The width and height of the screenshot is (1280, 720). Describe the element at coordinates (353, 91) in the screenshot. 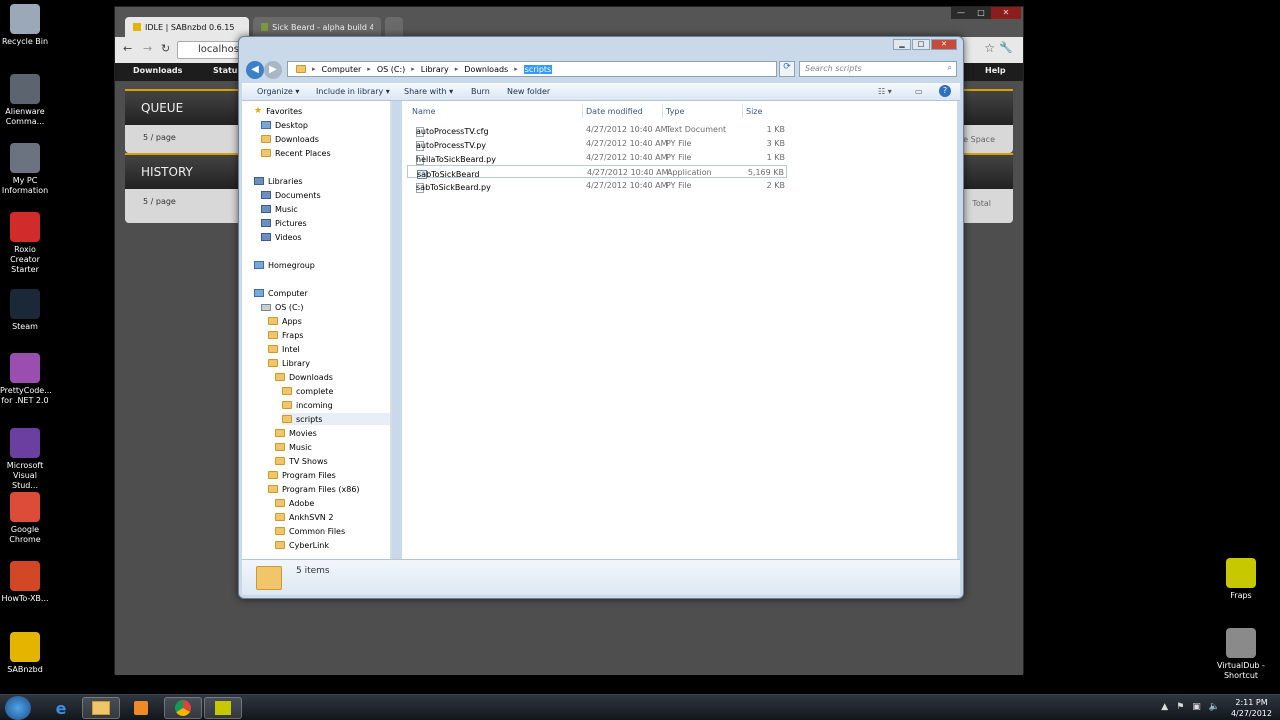

I see `include-in-library-menu: Include in library ▾` at that location.